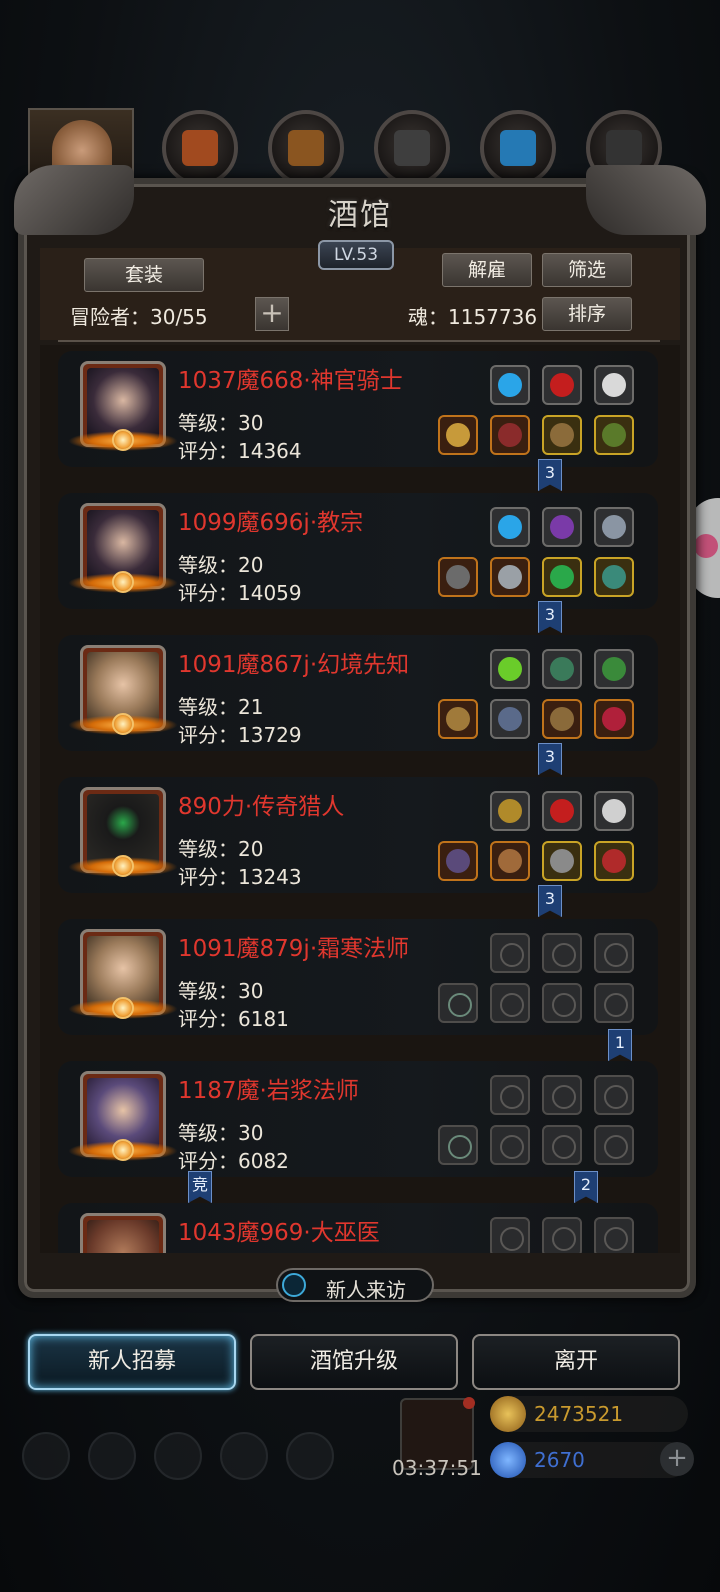  Describe the element at coordinates (358, 835) in the screenshot. I see `adventurer-card: 890力·传奇猎人 等级：20 评分：13243` at that location.